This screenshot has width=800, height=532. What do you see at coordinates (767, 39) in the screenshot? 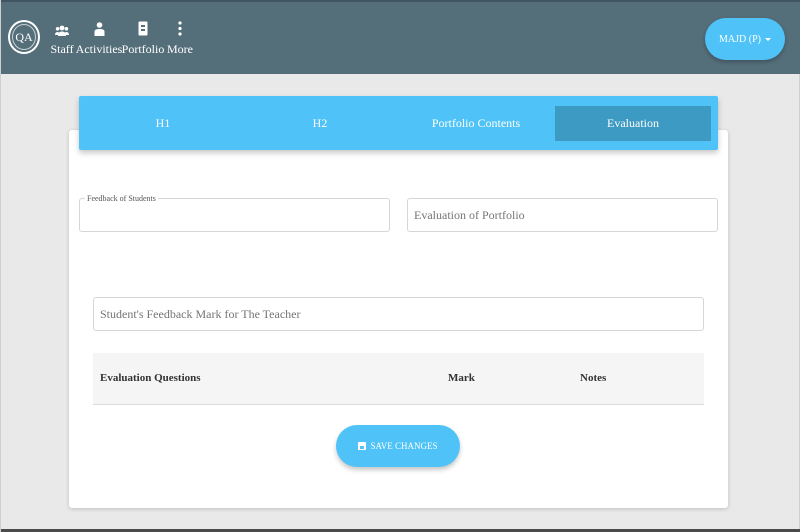
I see `caret-down-icon` at bounding box center [767, 39].